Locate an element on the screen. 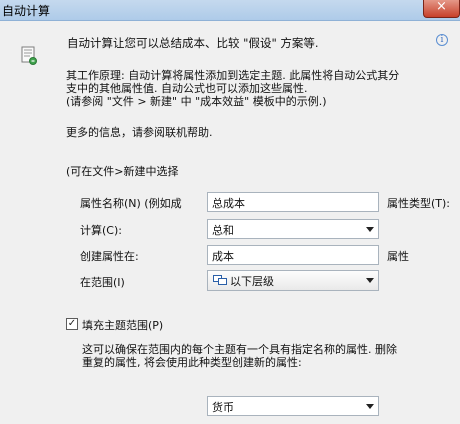  window-title: 自动计算 is located at coordinates (26, 11).